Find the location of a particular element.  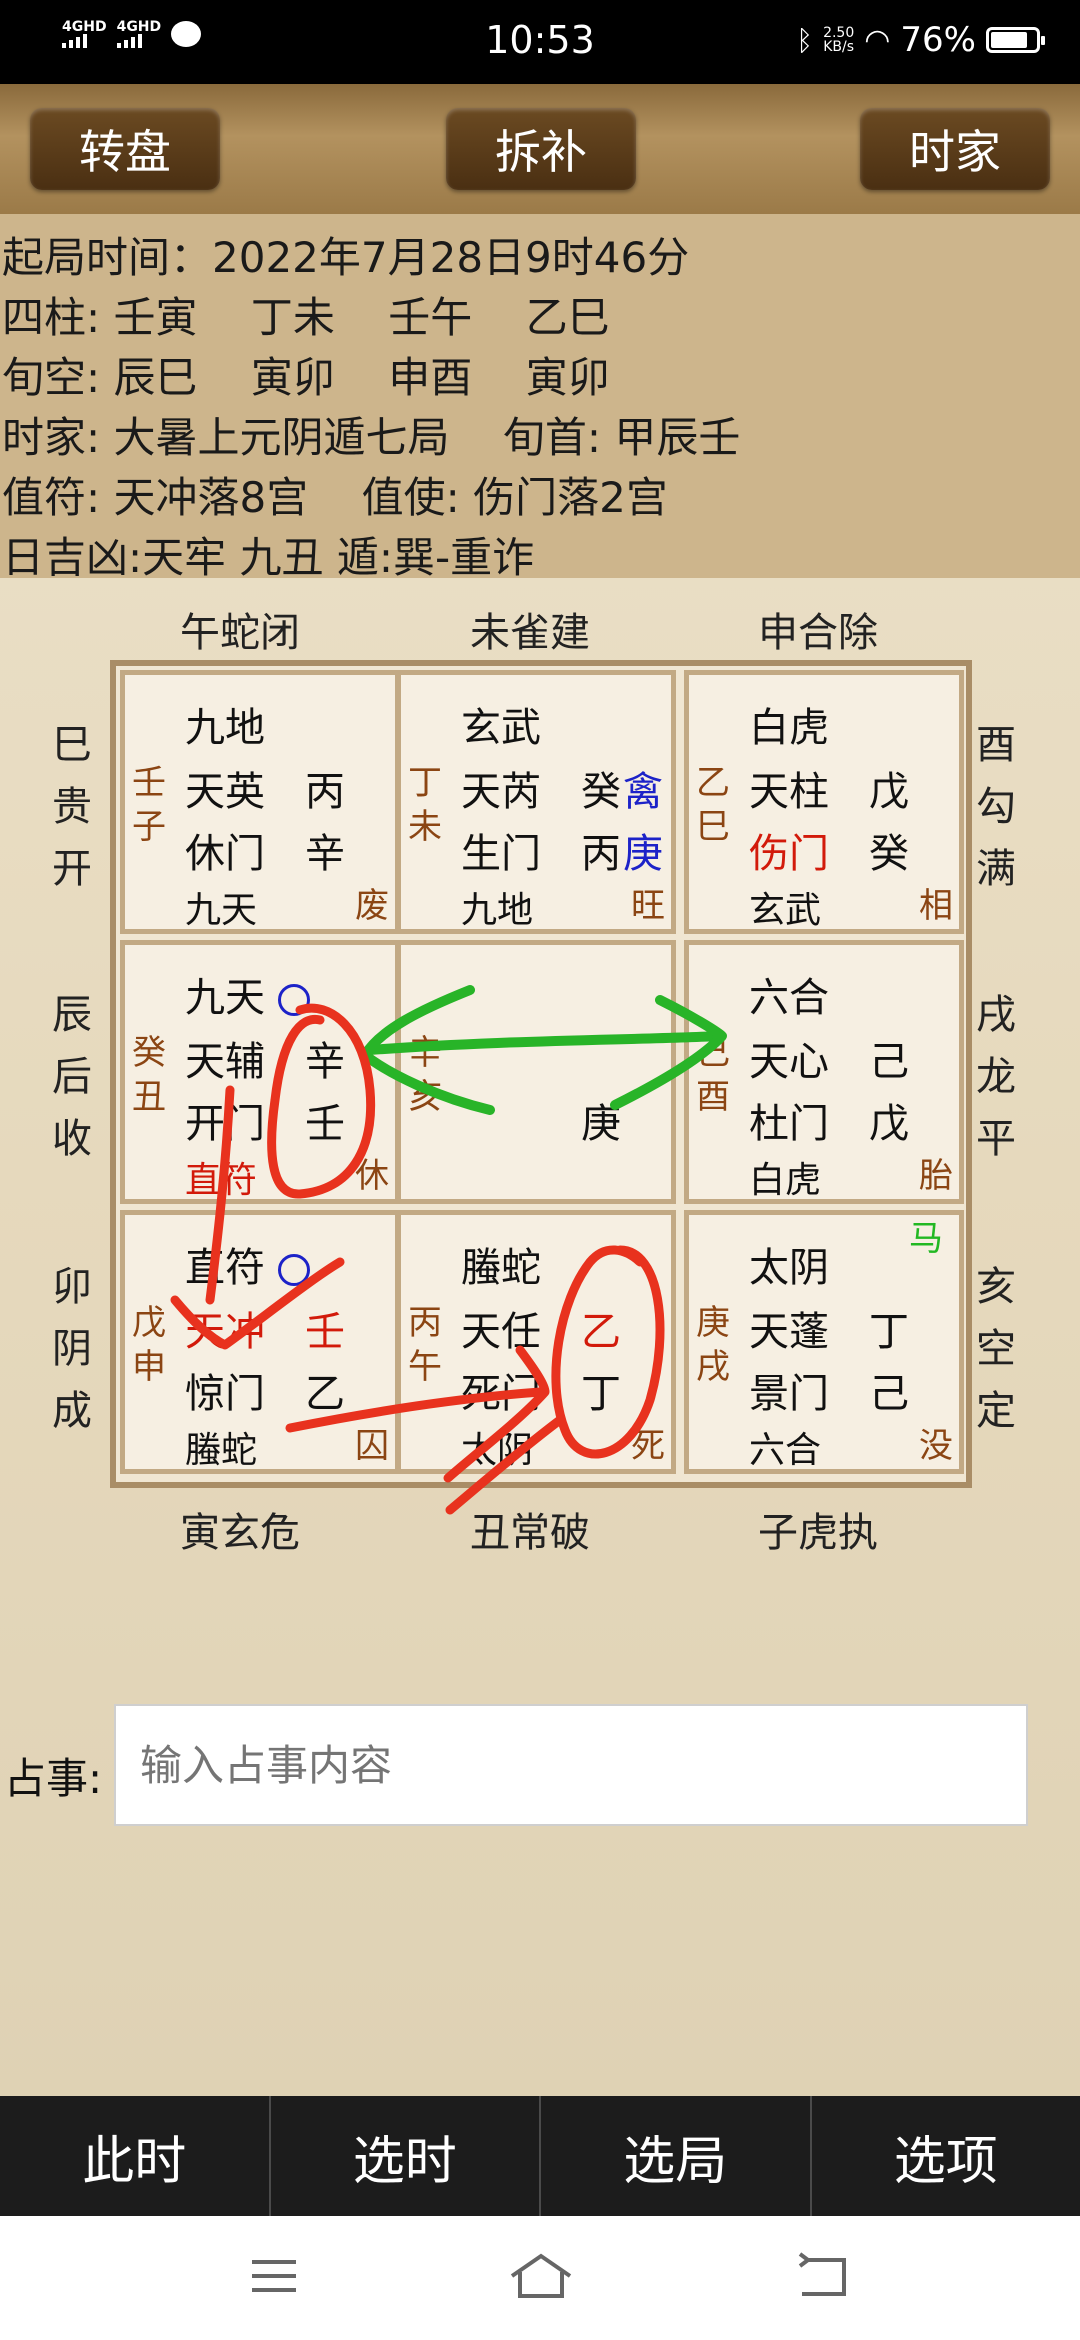

select-time-button: 选时 is located at coordinates (406, 2156).